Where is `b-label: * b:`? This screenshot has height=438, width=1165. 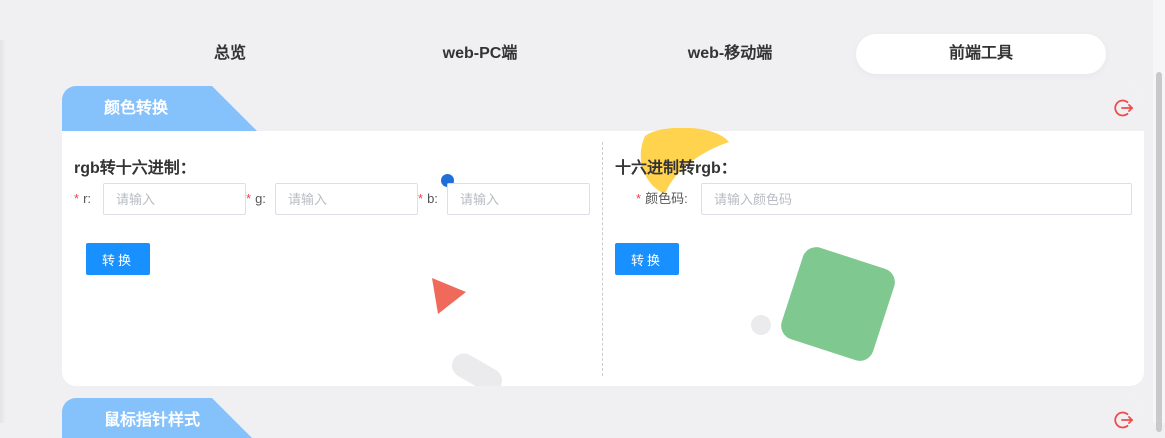
b-label: * b: is located at coordinates (428, 198).